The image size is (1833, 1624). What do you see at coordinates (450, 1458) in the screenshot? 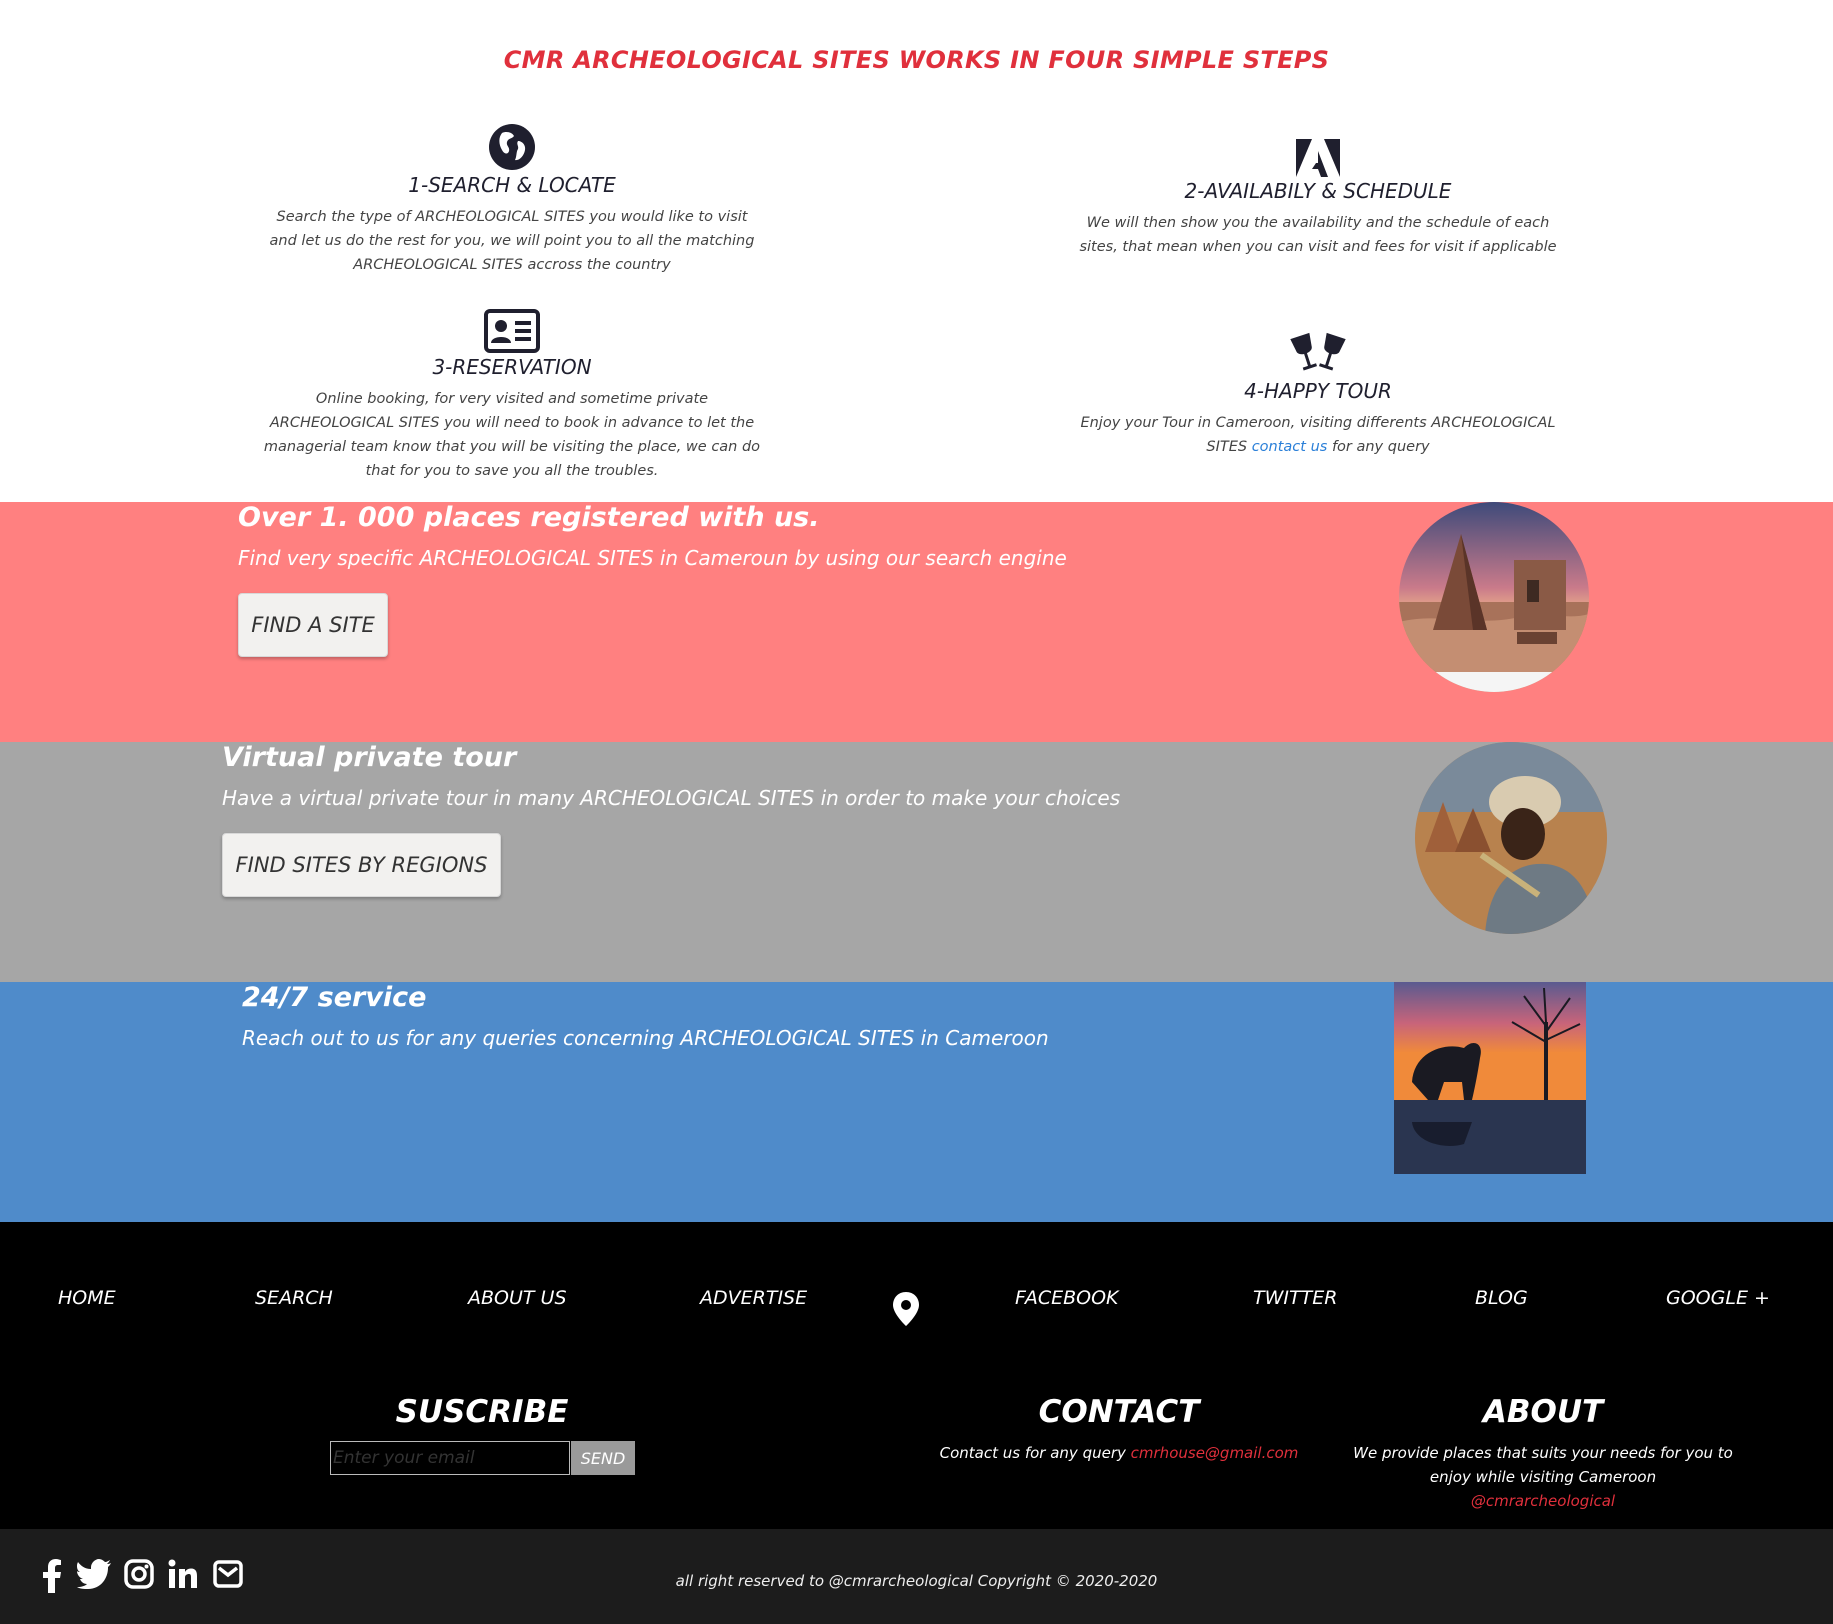
I see `email-input` at bounding box center [450, 1458].